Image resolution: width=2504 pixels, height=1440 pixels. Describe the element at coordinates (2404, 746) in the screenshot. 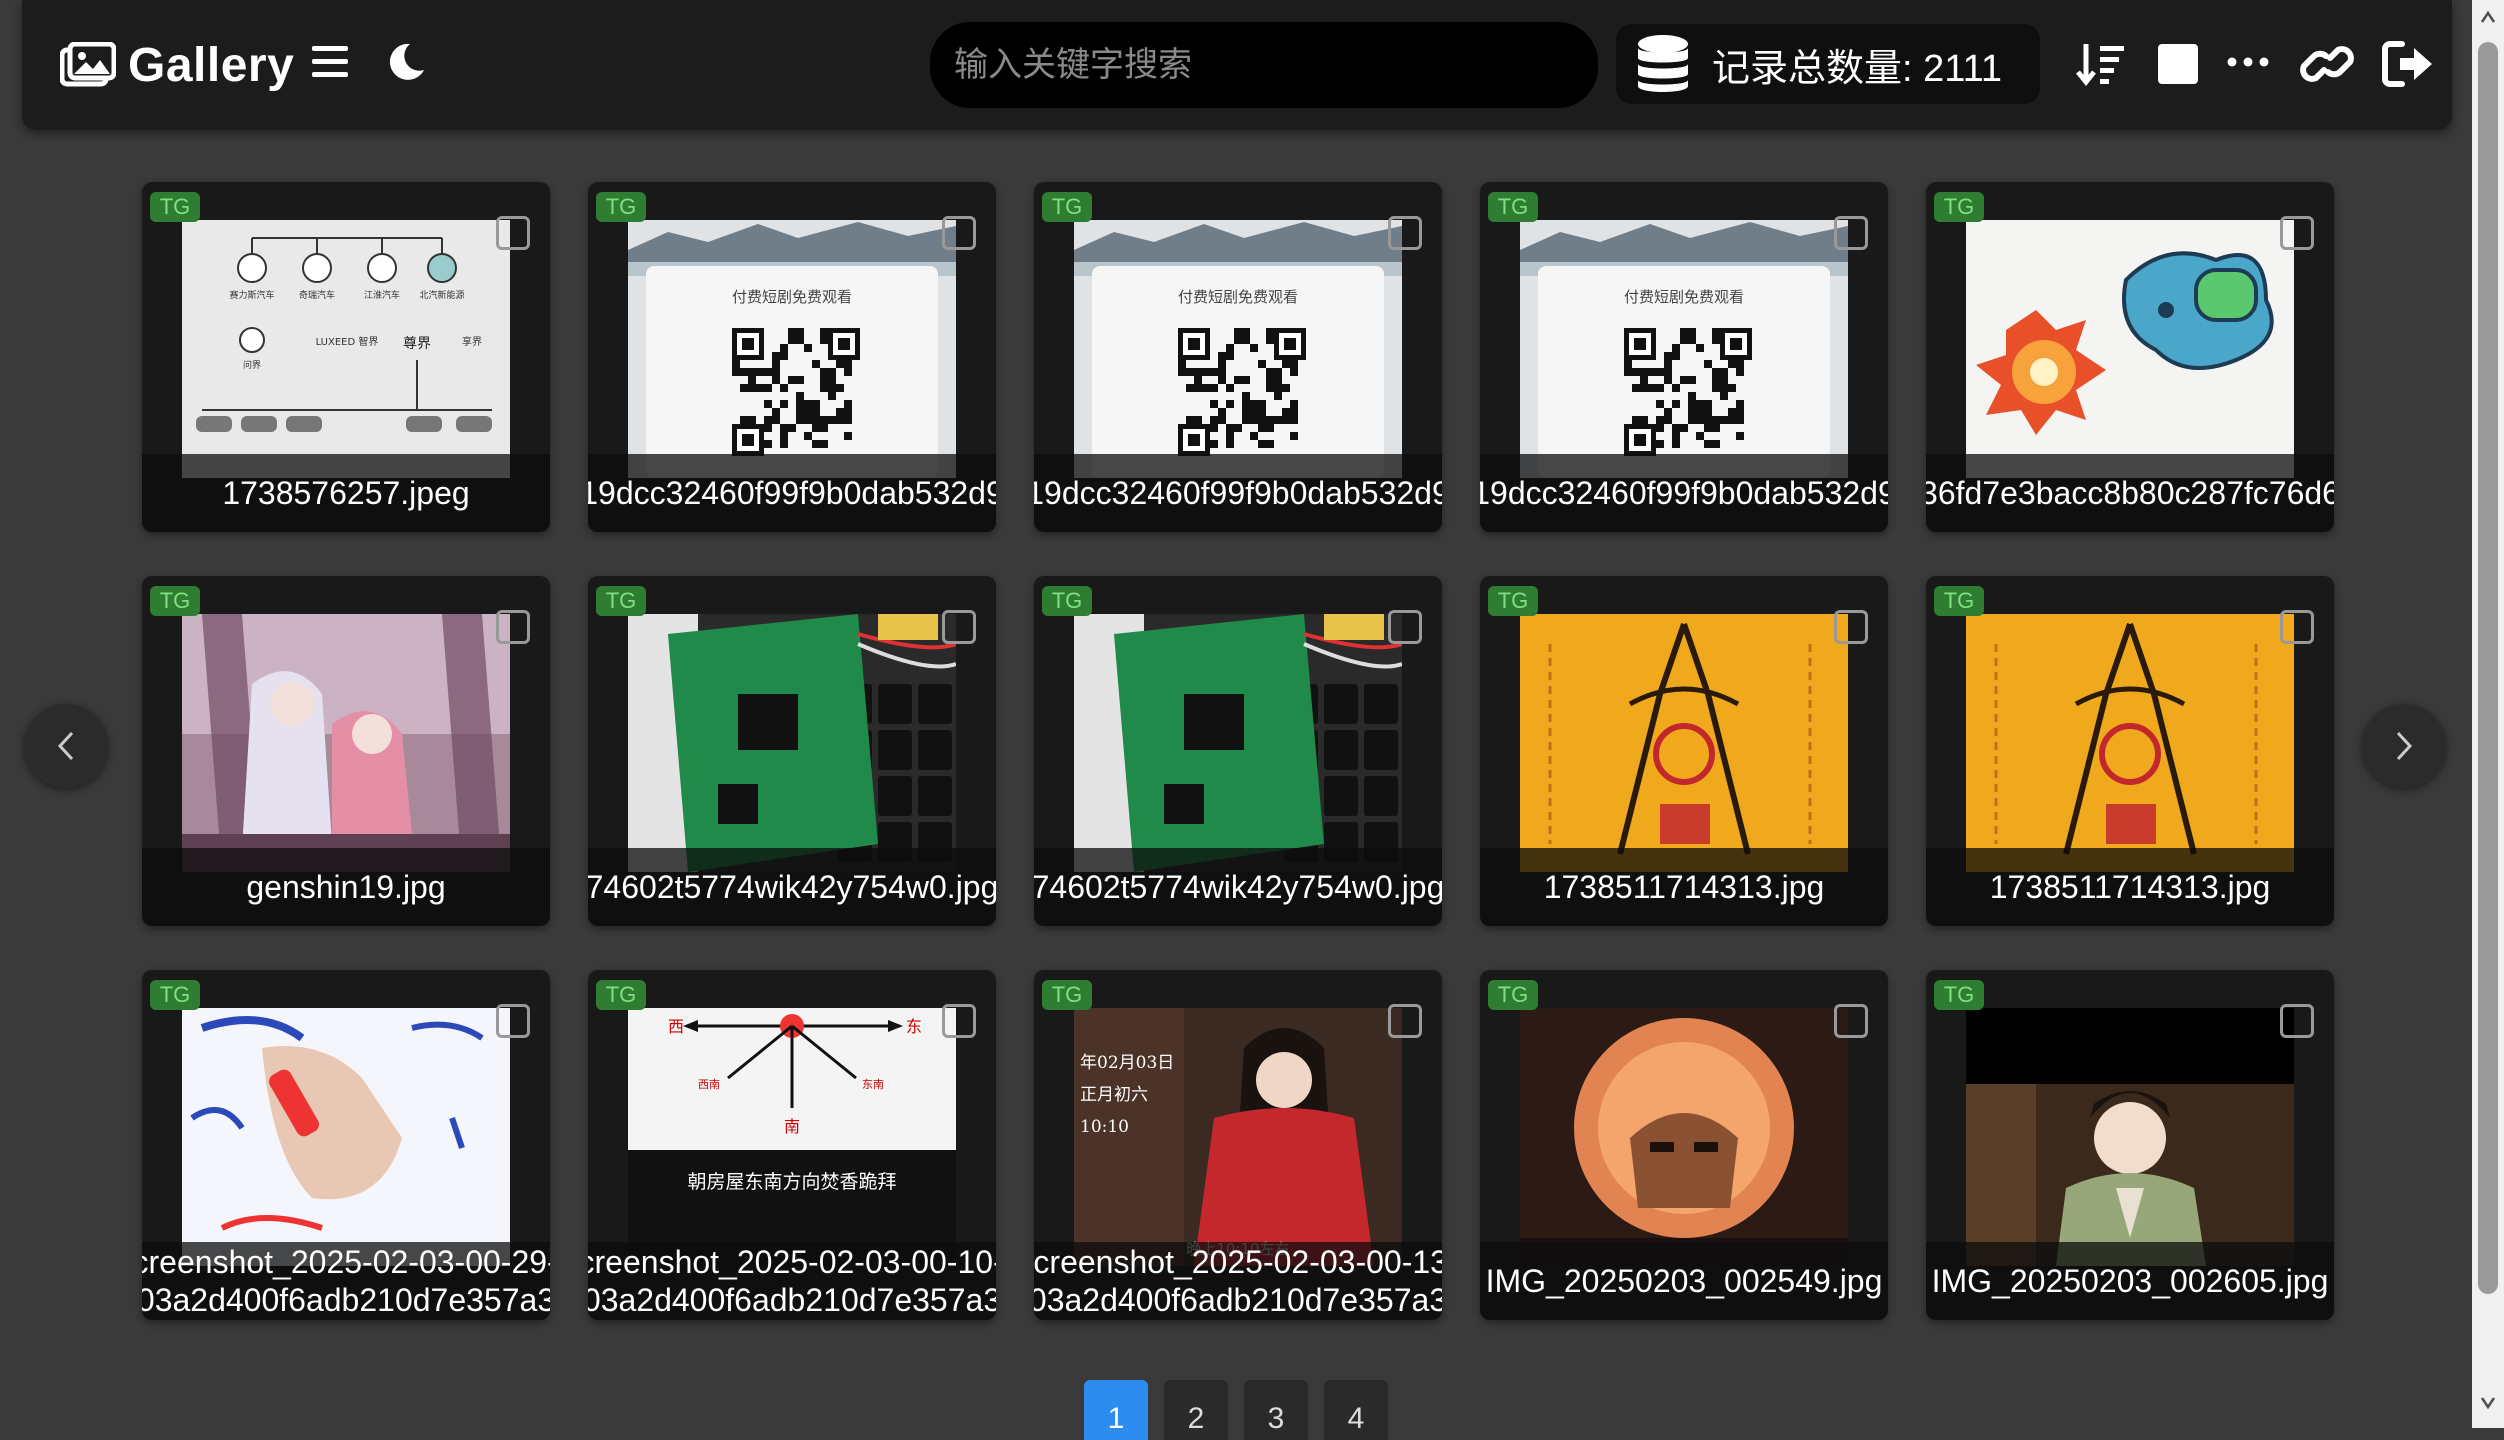

I see `next-page-button` at that location.